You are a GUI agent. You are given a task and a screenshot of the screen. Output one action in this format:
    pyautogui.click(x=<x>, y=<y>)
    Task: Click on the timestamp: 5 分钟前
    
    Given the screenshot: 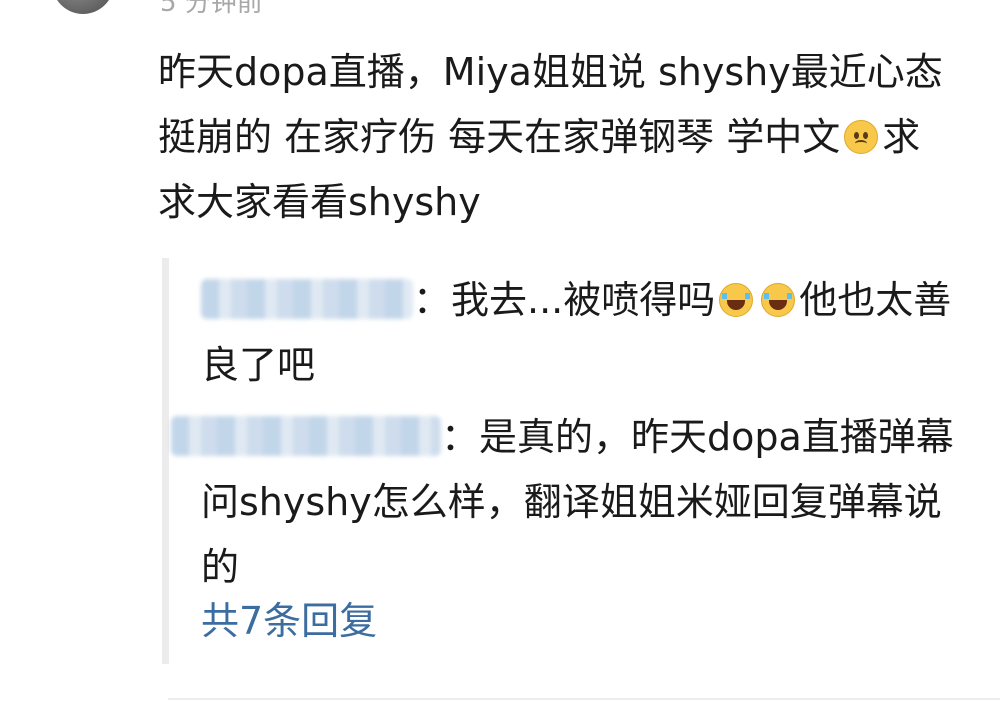 What is the action you would take?
    pyautogui.click(x=211, y=9)
    